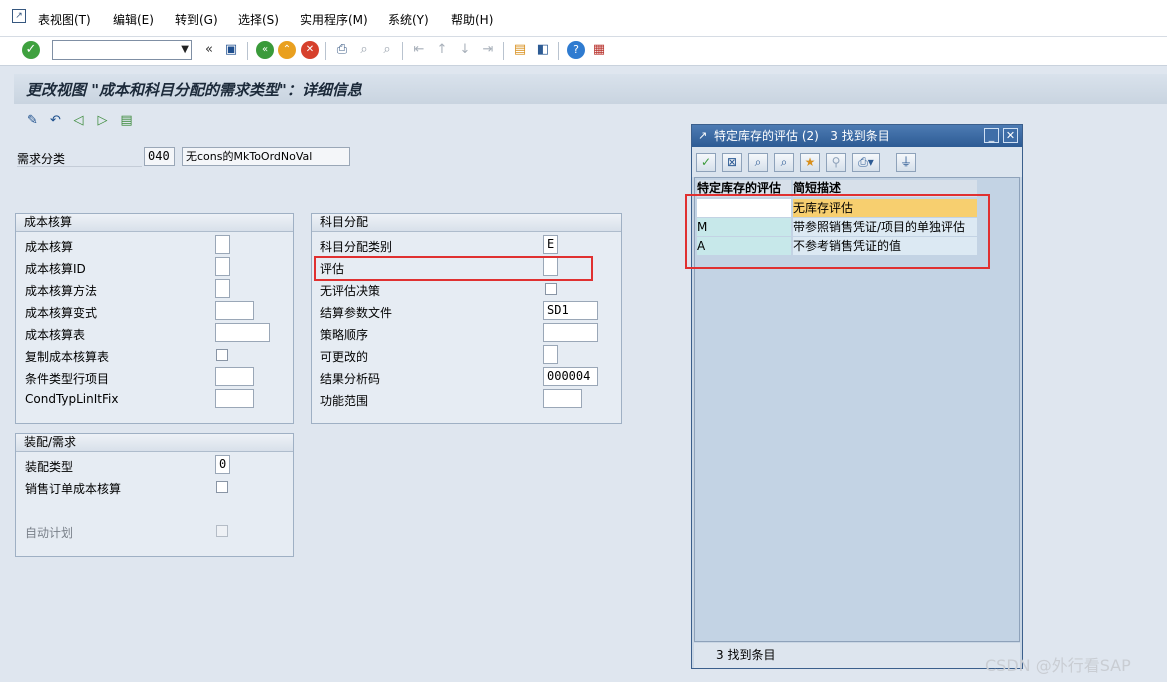 The height and width of the screenshot is (682, 1167). What do you see at coordinates (222, 288) in the screenshot?
I see `costing-method-field` at bounding box center [222, 288].